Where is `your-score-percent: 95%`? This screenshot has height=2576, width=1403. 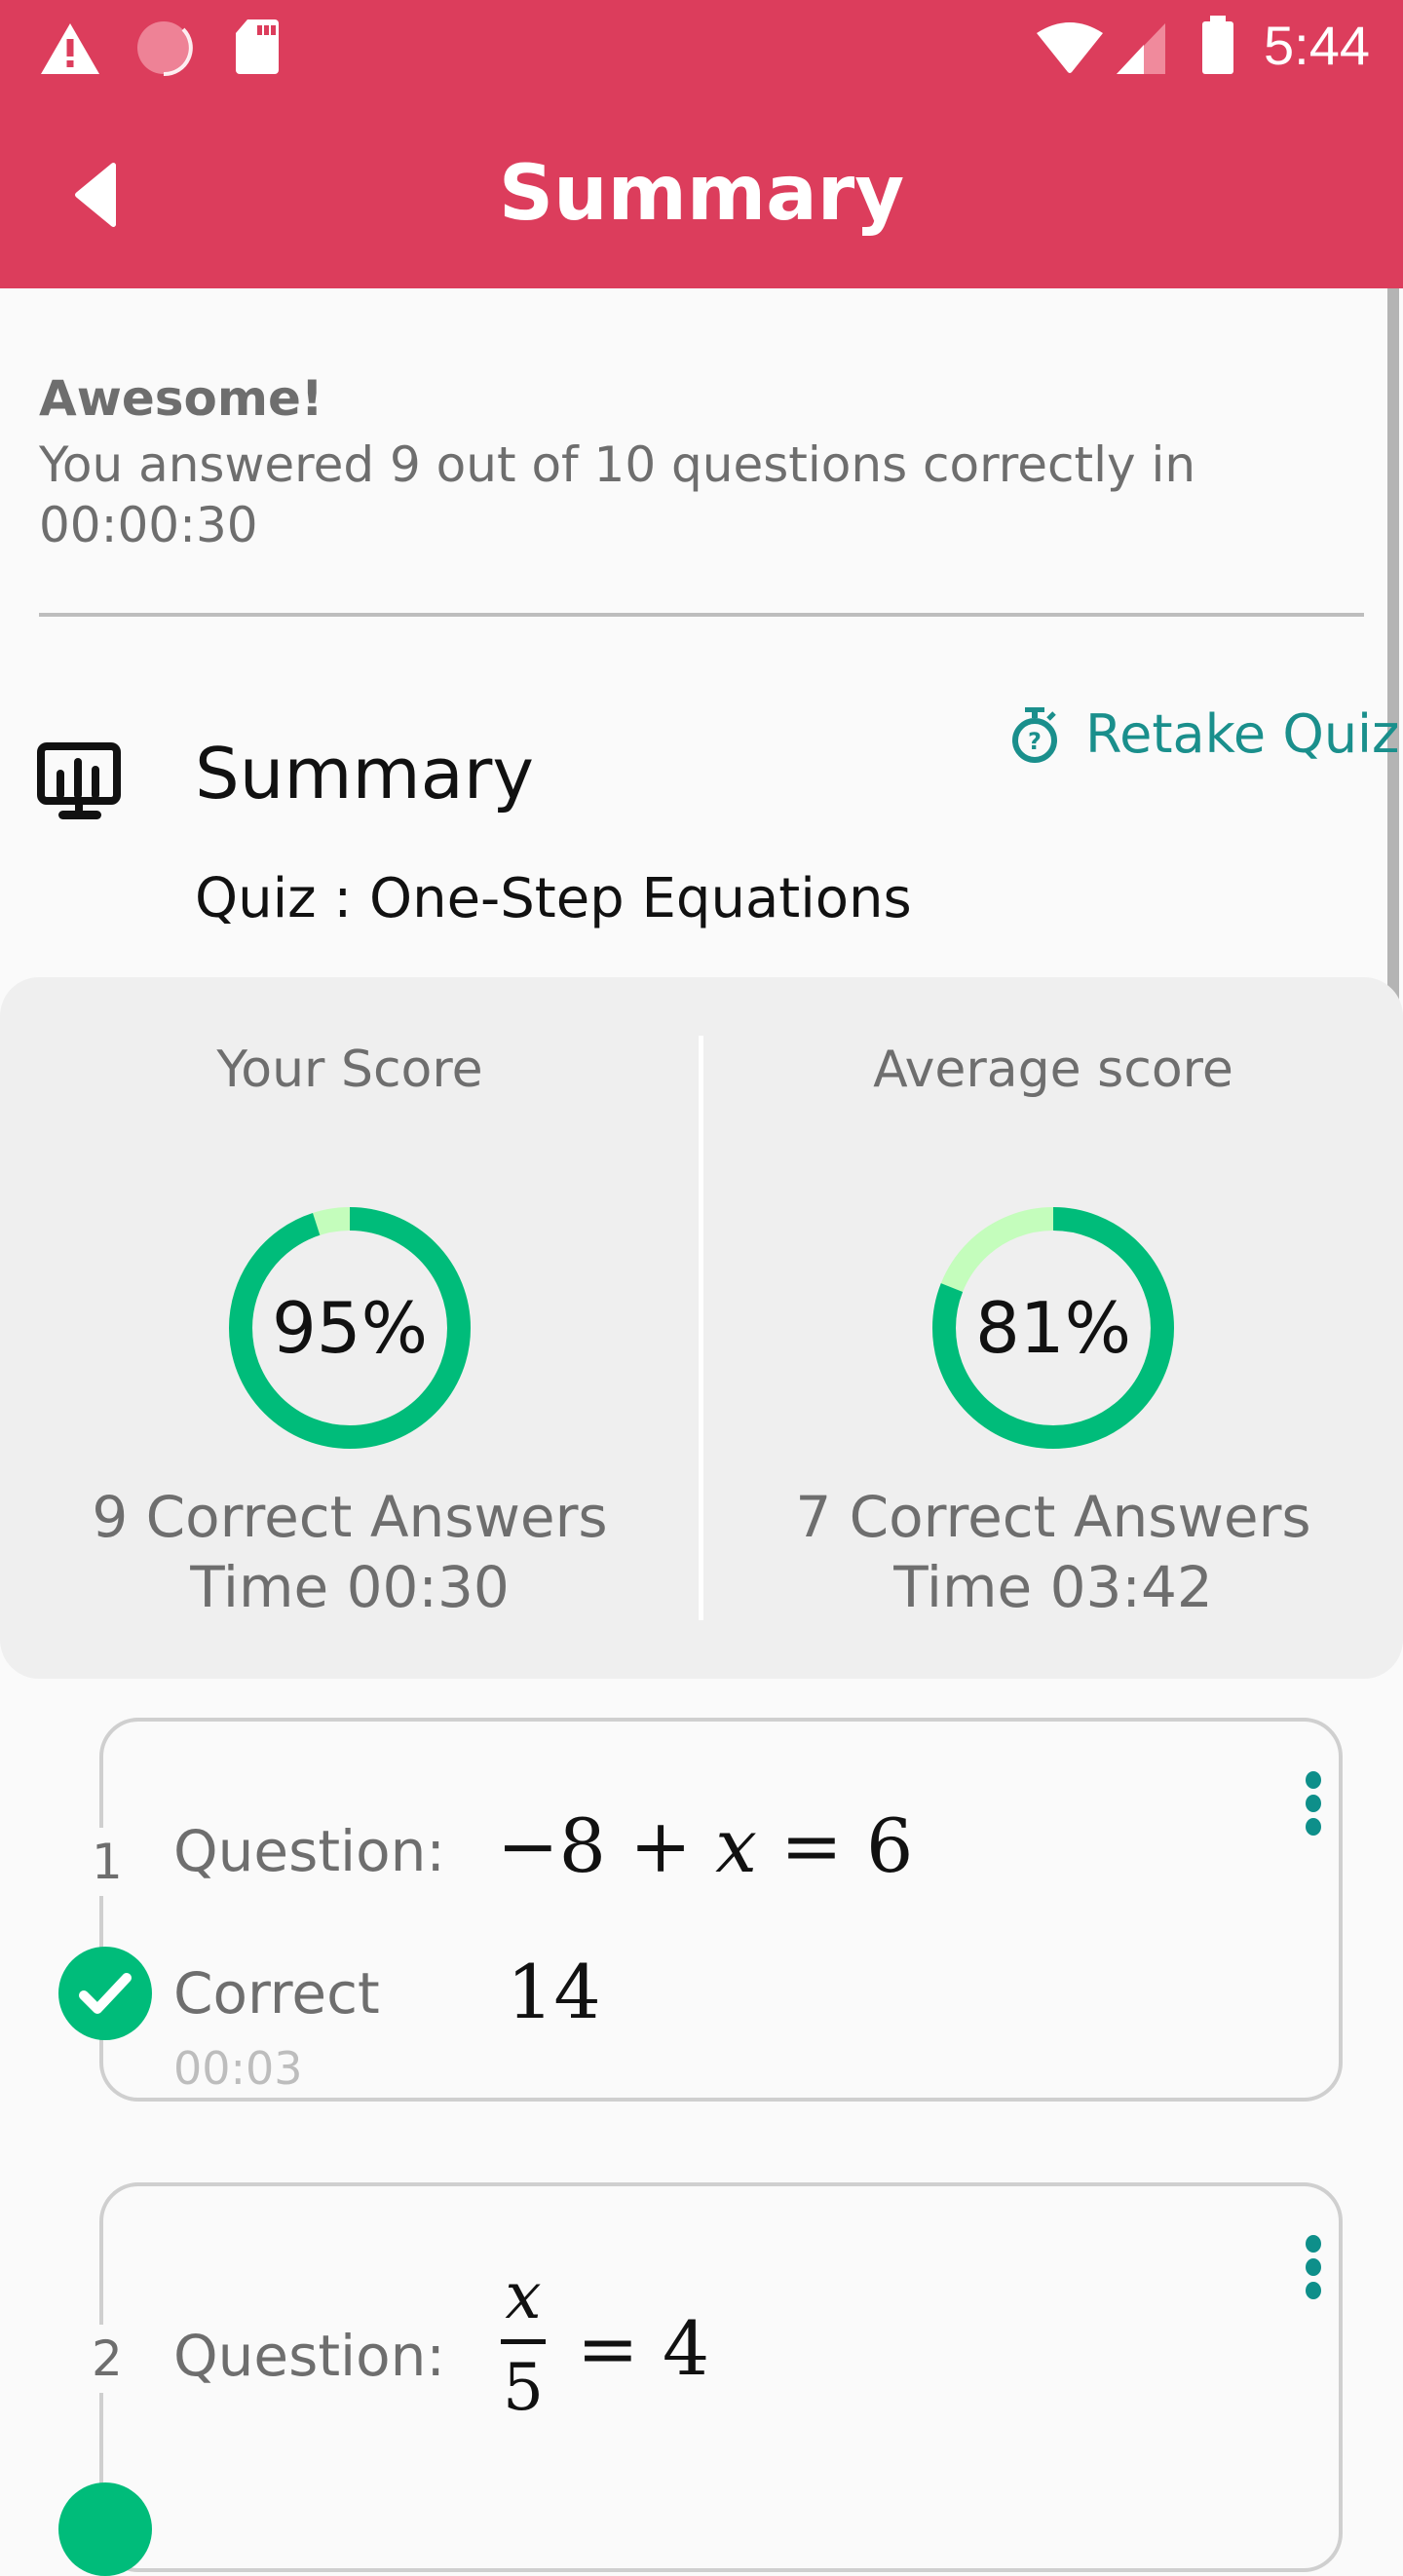 your-score-percent: 95% is located at coordinates (350, 1328).